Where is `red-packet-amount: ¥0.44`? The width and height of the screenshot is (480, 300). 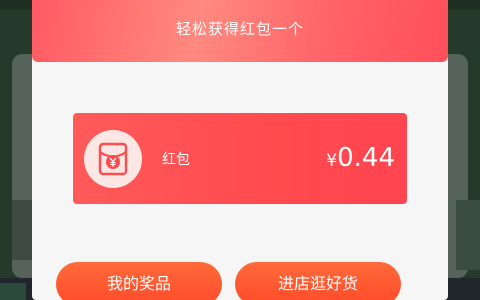
red-packet-amount: ¥0.44 is located at coordinates (360, 158).